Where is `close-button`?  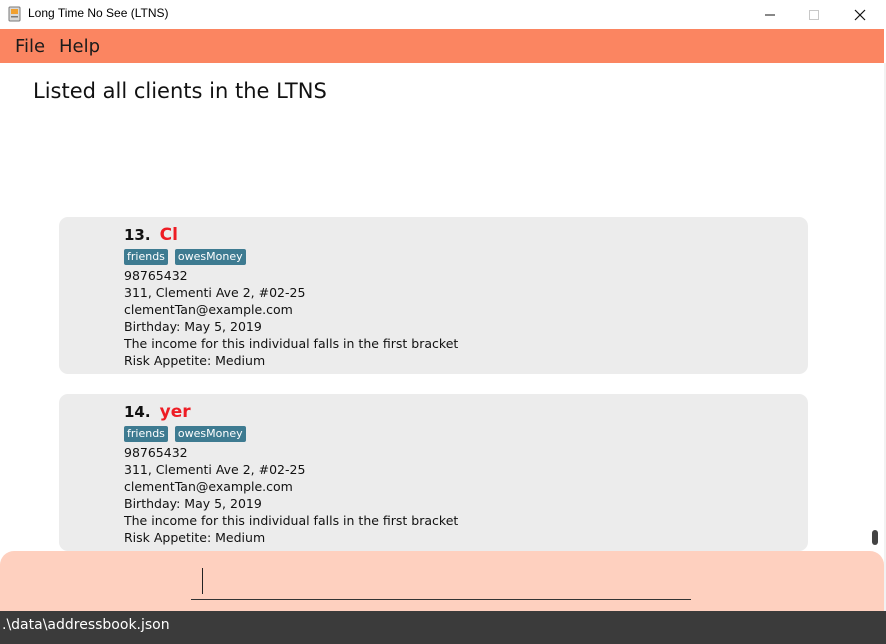
close-button is located at coordinates (860, 14).